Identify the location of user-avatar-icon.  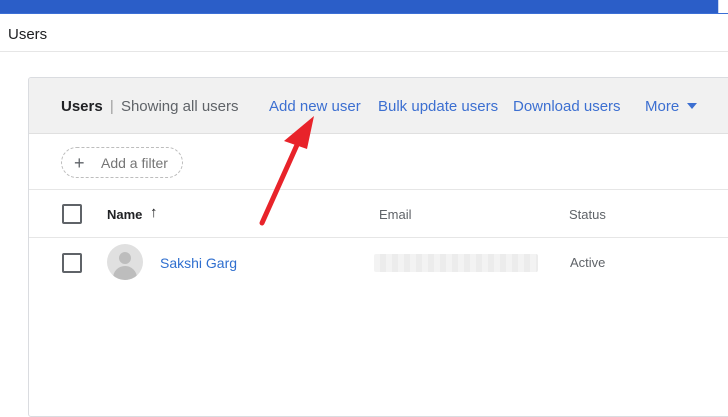
(125, 262).